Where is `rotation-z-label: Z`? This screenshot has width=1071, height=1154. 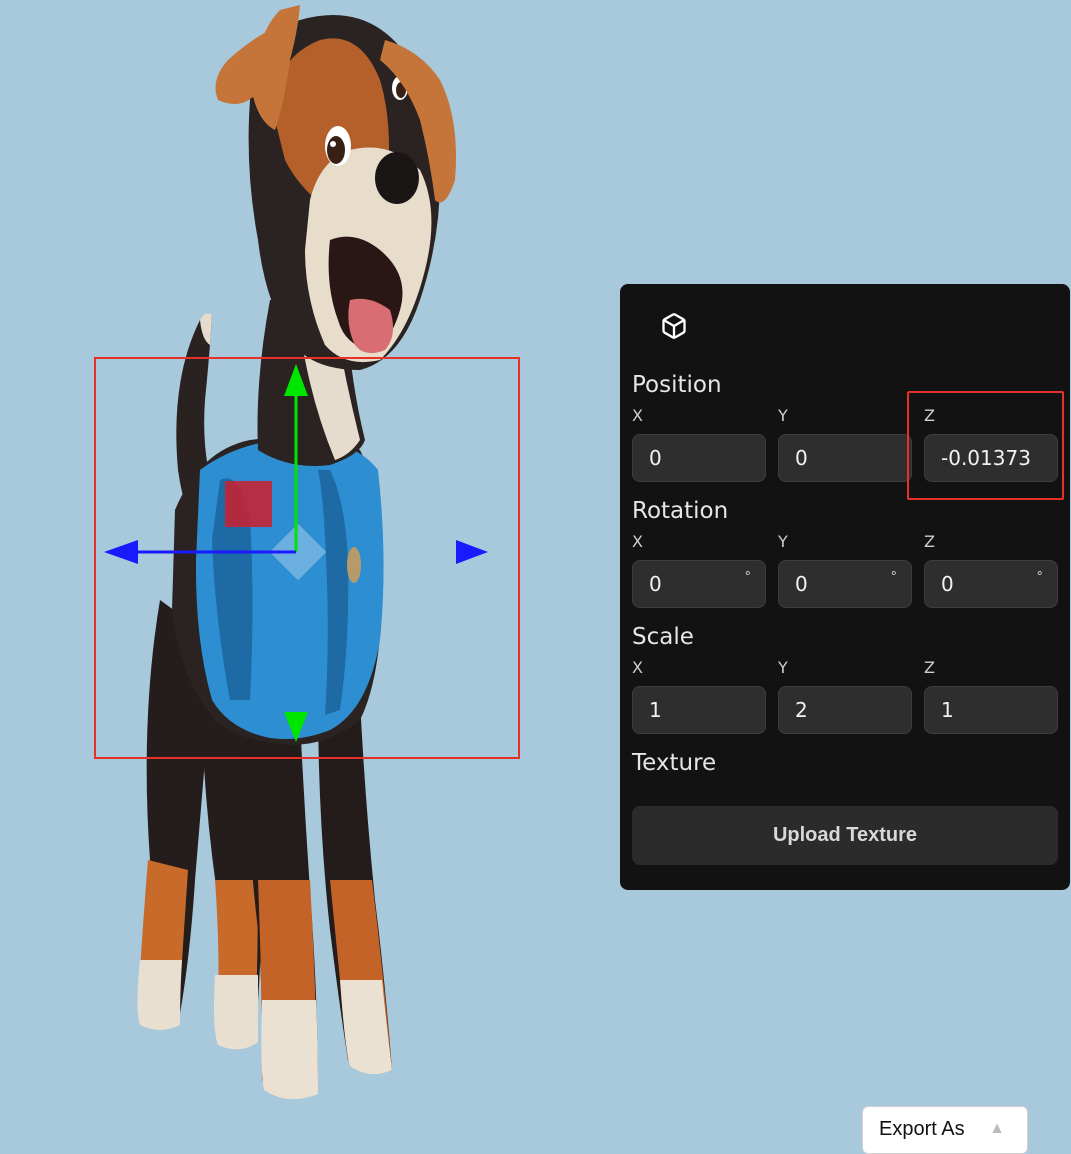 rotation-z-label: Z is located at coordinates (929, 541).